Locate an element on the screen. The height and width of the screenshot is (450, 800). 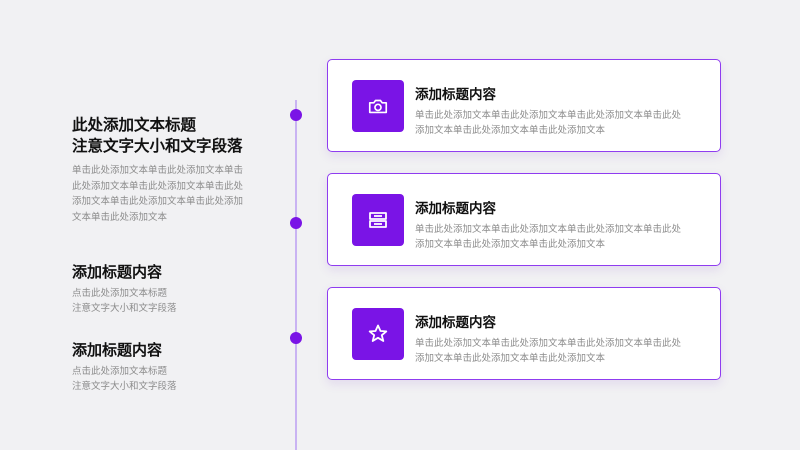
card-3-text-line: 添加文本单击此处添加文本单击此处添加文本 is located at coordinates (510, 358).